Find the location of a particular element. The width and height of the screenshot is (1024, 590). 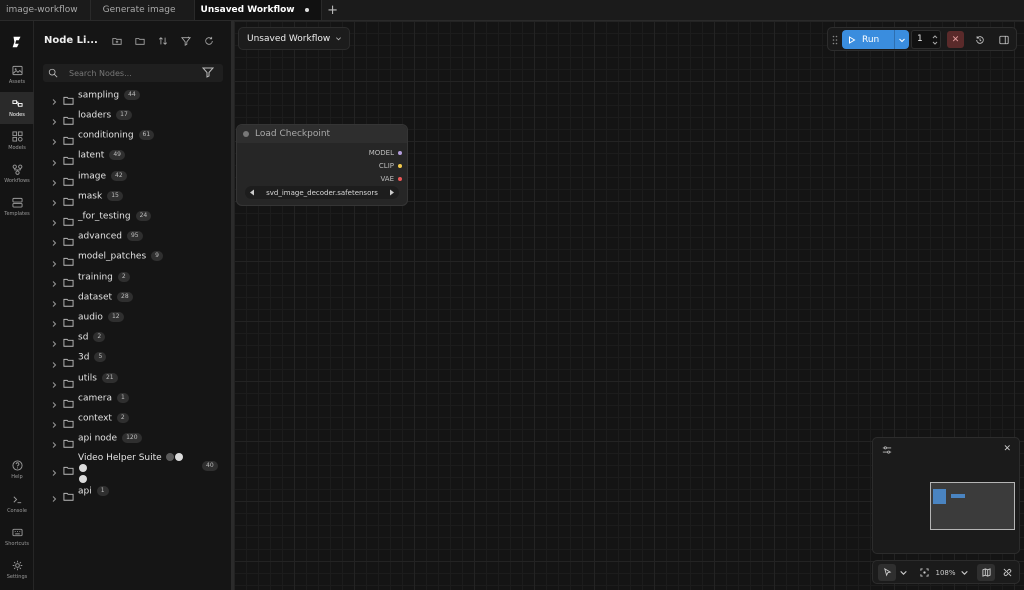

arrow-left-icon is located at coordinates (252, 192).